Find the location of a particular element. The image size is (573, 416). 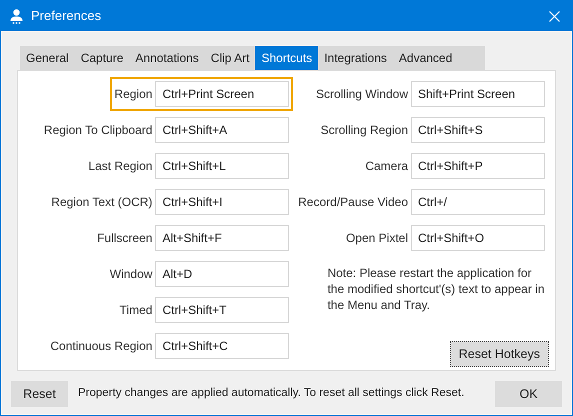

shortcut-label: Timed is located at coordinates (137, 310).